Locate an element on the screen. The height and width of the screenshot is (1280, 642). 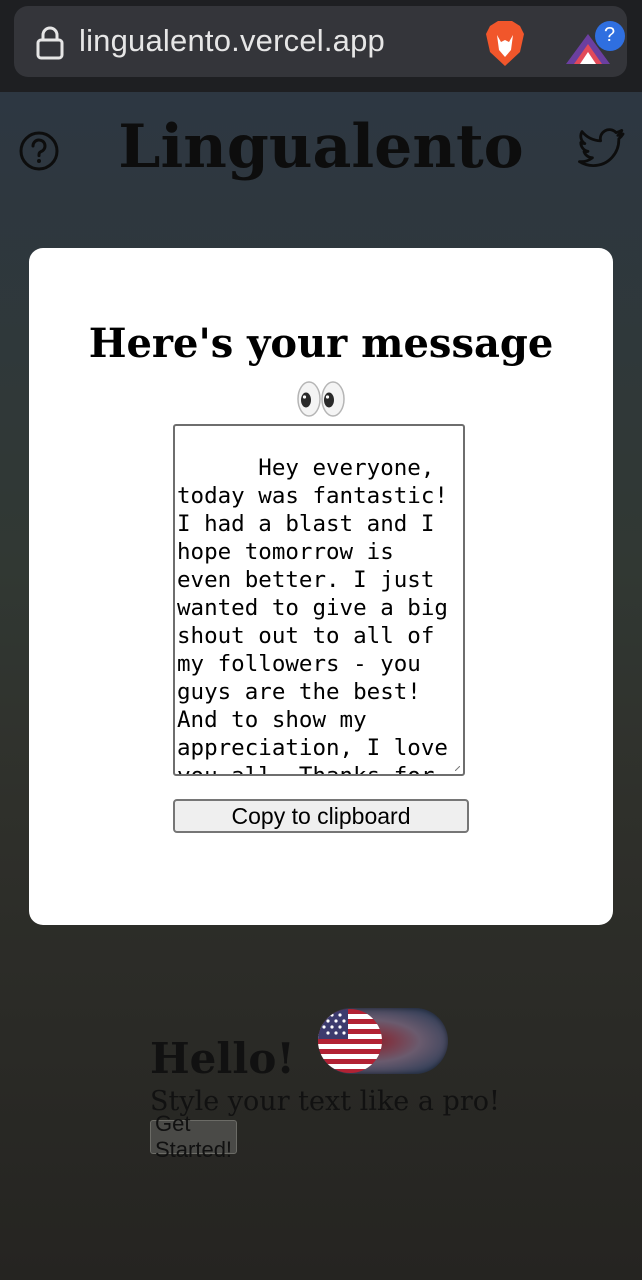
site-title: Lingualento is located at coordinates (321, 147).